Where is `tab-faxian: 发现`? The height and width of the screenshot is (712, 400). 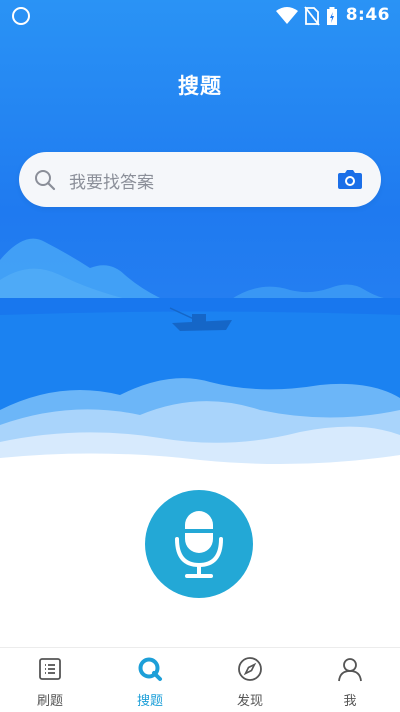 tab-faxian: 发现 is located at coordinates (250, 680).